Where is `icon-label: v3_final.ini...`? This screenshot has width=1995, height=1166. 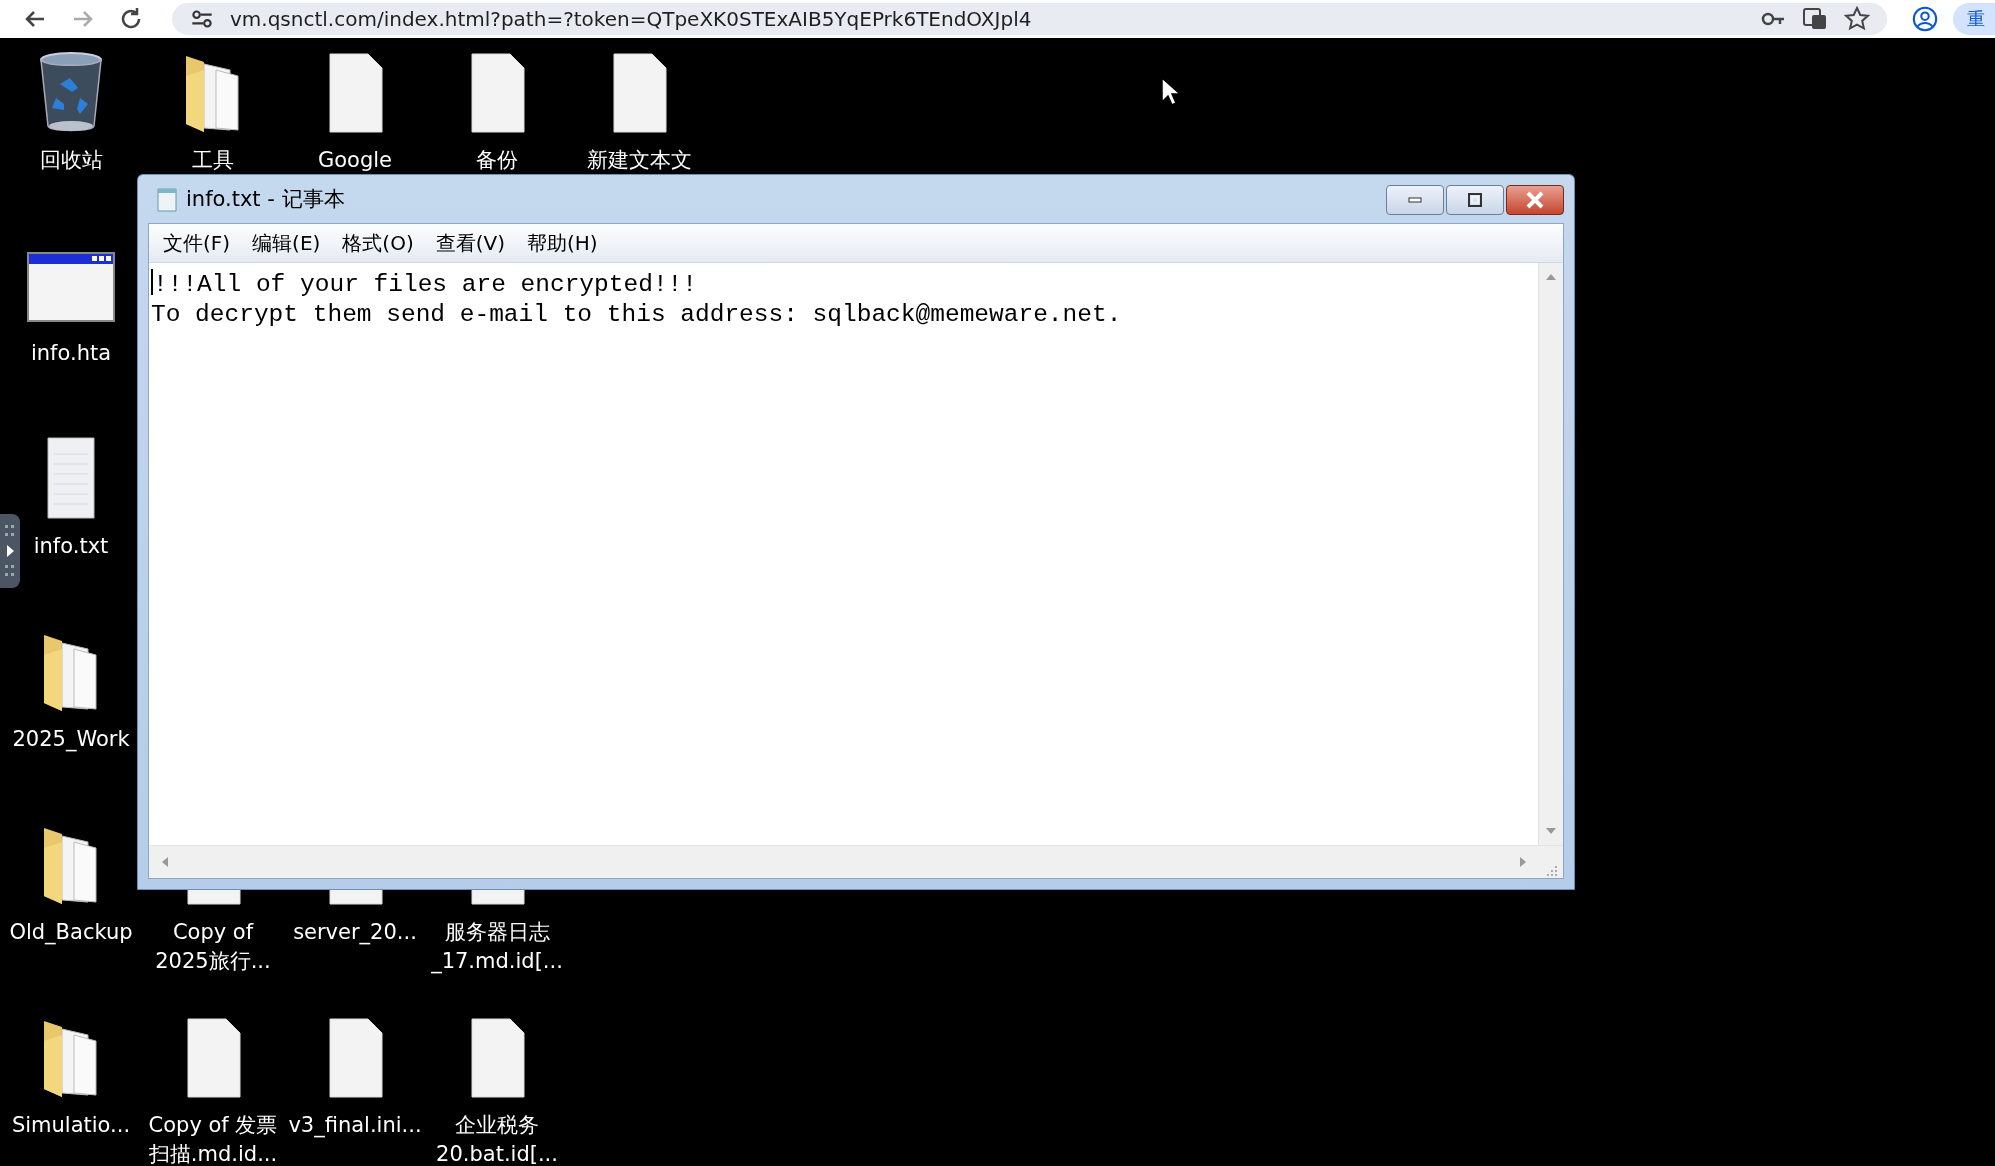 icon-label: v3_final.ini... is located at coordinates (355, 1125).